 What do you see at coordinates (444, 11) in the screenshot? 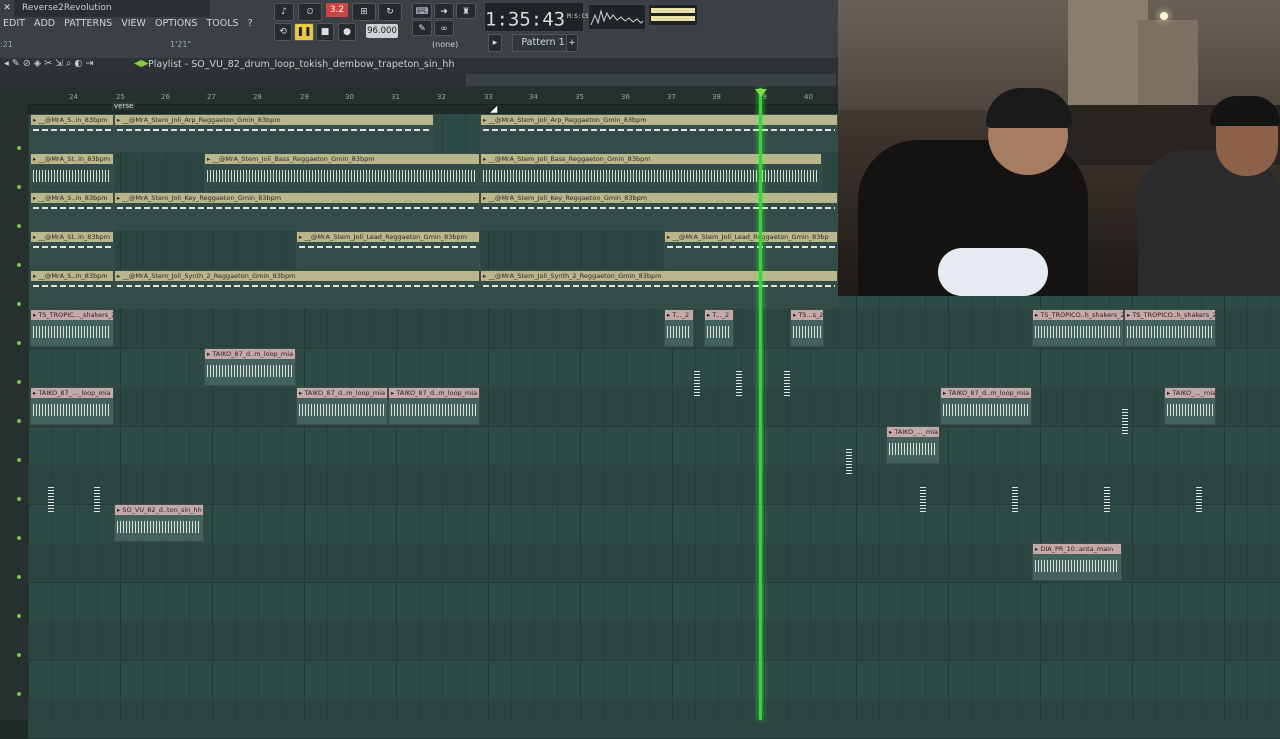
I see `arrow-icon: ➜` at bounding box center [444, 11].